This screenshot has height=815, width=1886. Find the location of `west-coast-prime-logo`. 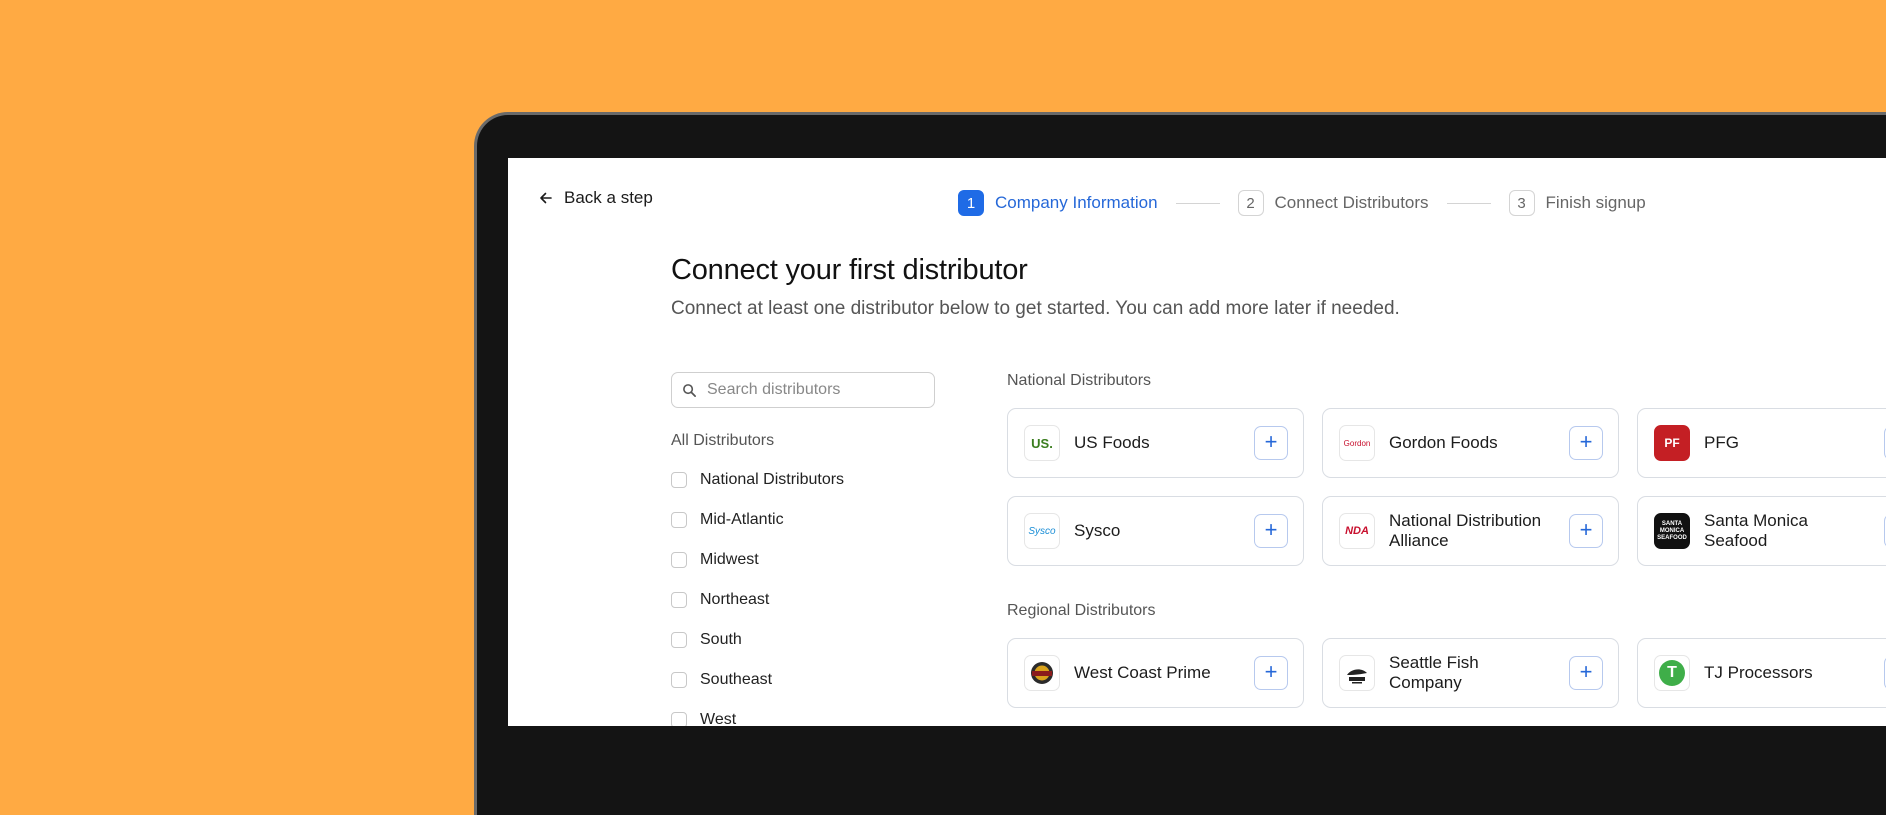

west-coast-prime-logo is located at coordinates (1042, 673).